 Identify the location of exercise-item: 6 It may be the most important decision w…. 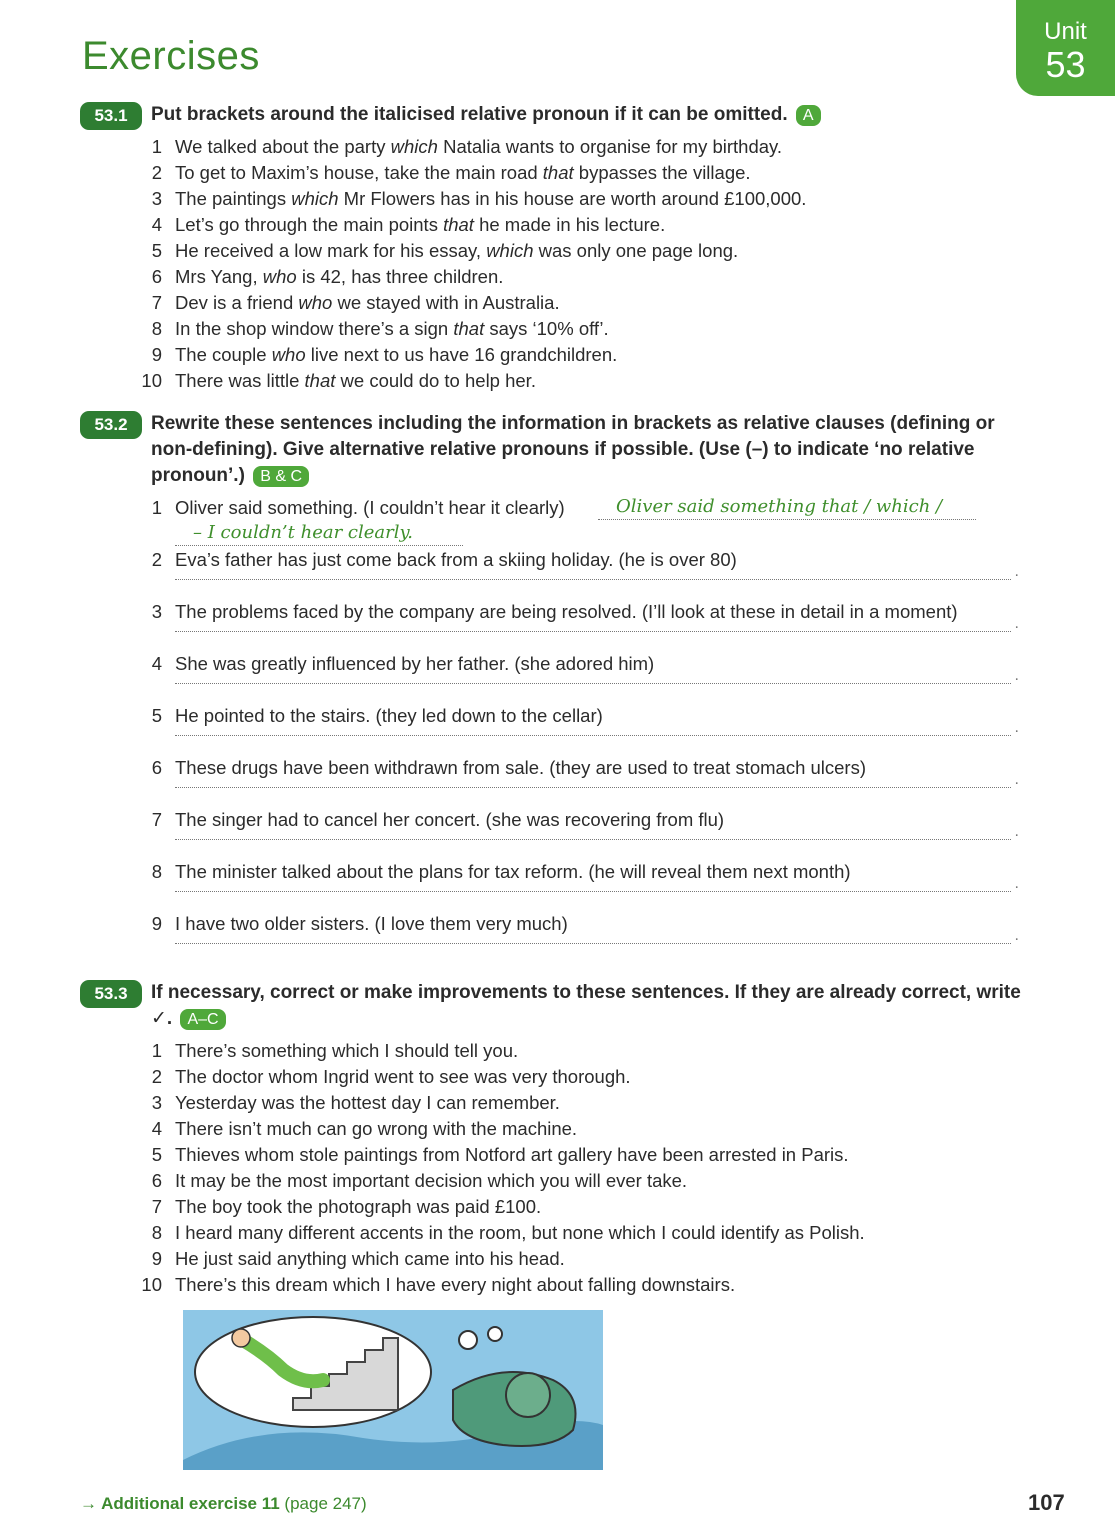
(575, 1181).